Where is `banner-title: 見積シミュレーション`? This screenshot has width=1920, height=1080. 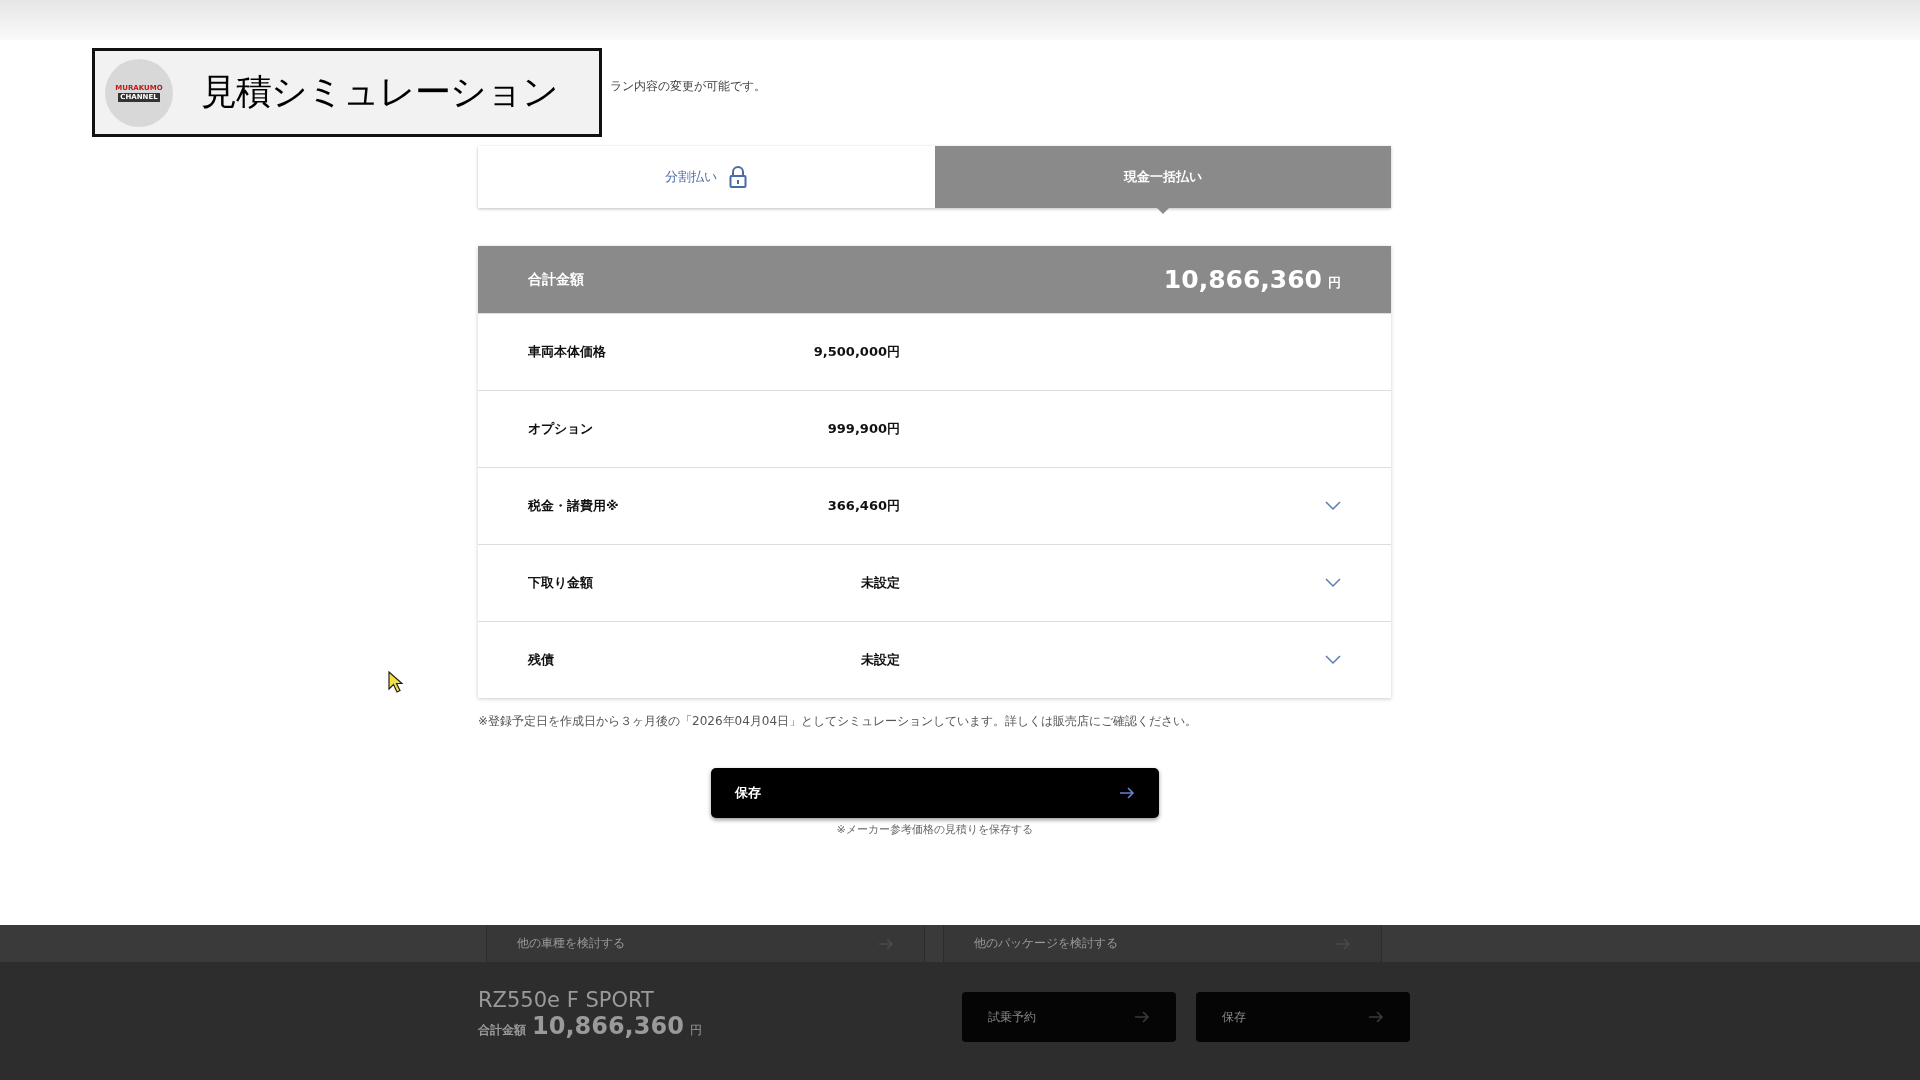 banner-title: 見積シミュレーション is located at coordinates (379, 92).